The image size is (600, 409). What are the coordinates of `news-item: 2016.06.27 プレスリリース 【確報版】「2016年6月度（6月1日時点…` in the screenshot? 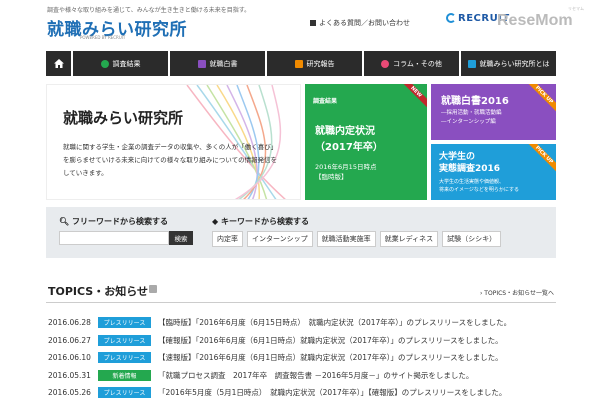 It's located at (303, 341).